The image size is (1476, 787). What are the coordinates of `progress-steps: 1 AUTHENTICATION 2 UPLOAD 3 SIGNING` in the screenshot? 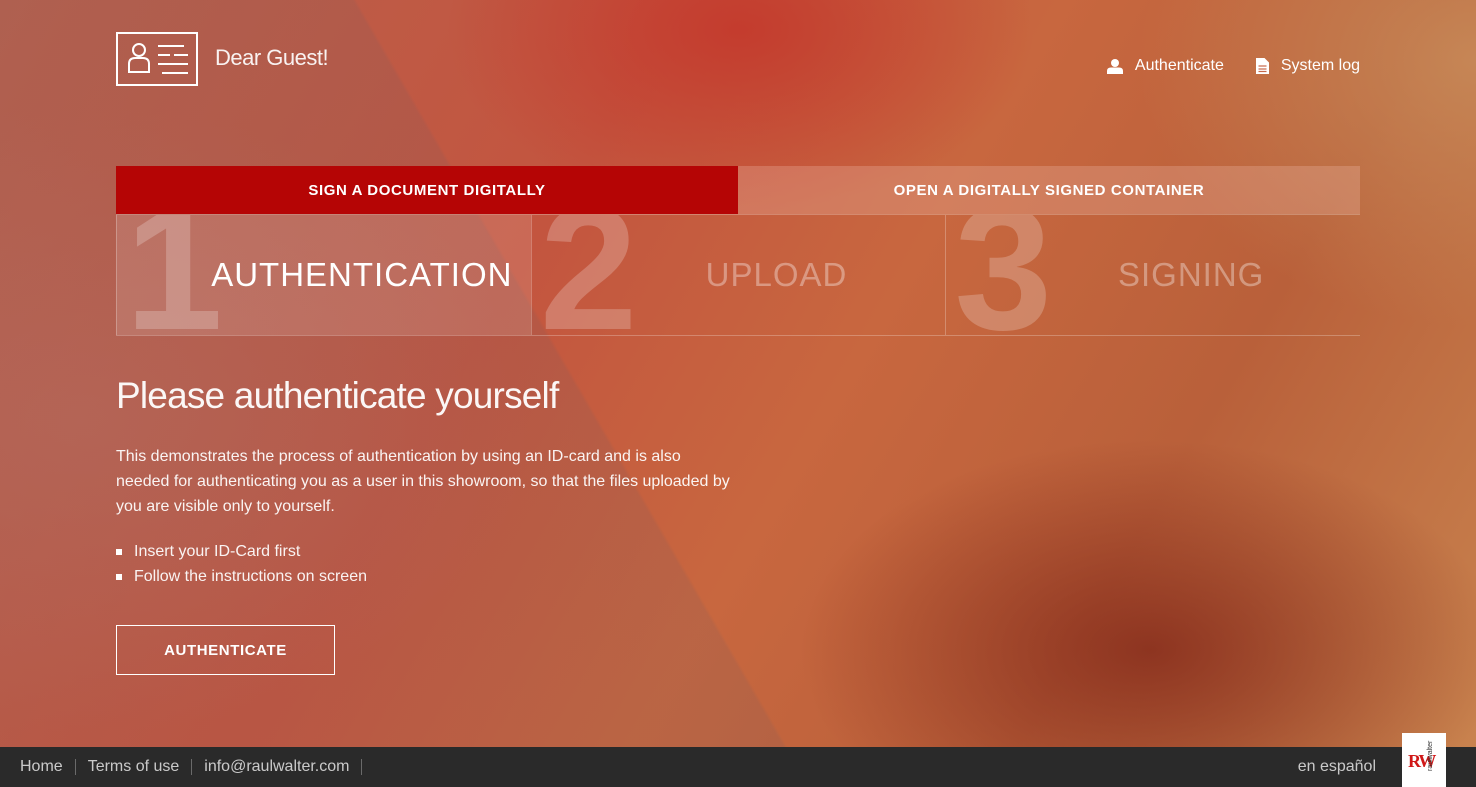 It's located at (738, 275).